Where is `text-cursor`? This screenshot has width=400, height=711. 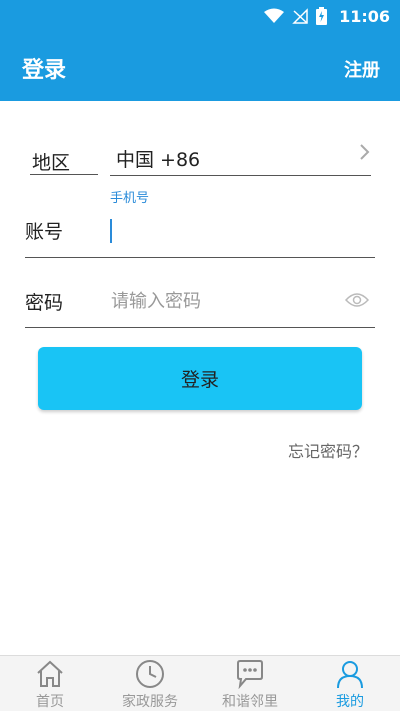
text-cursor is located at coordinates (111, 231).